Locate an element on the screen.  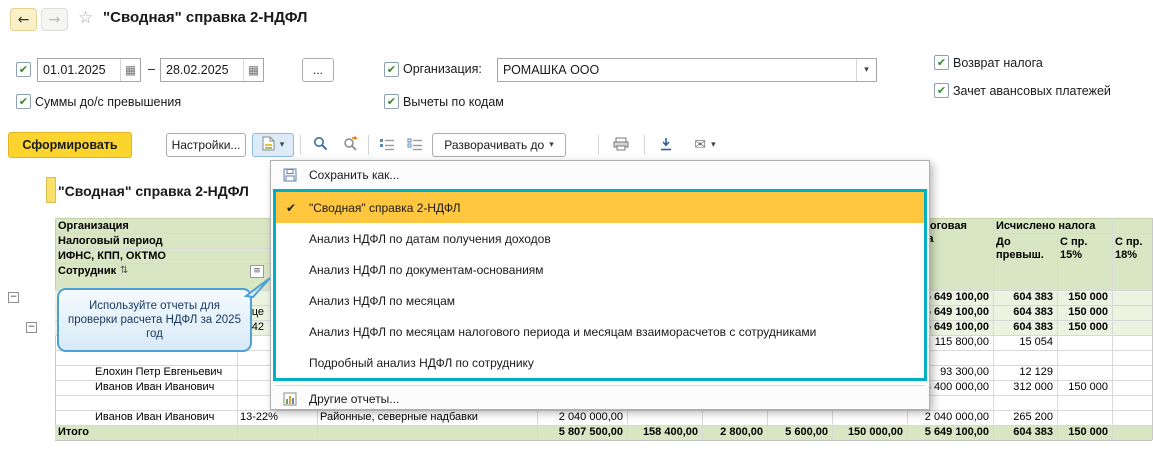
cell-employee-name: Иванов Иван Иванович is located at coordinates (155, 387).